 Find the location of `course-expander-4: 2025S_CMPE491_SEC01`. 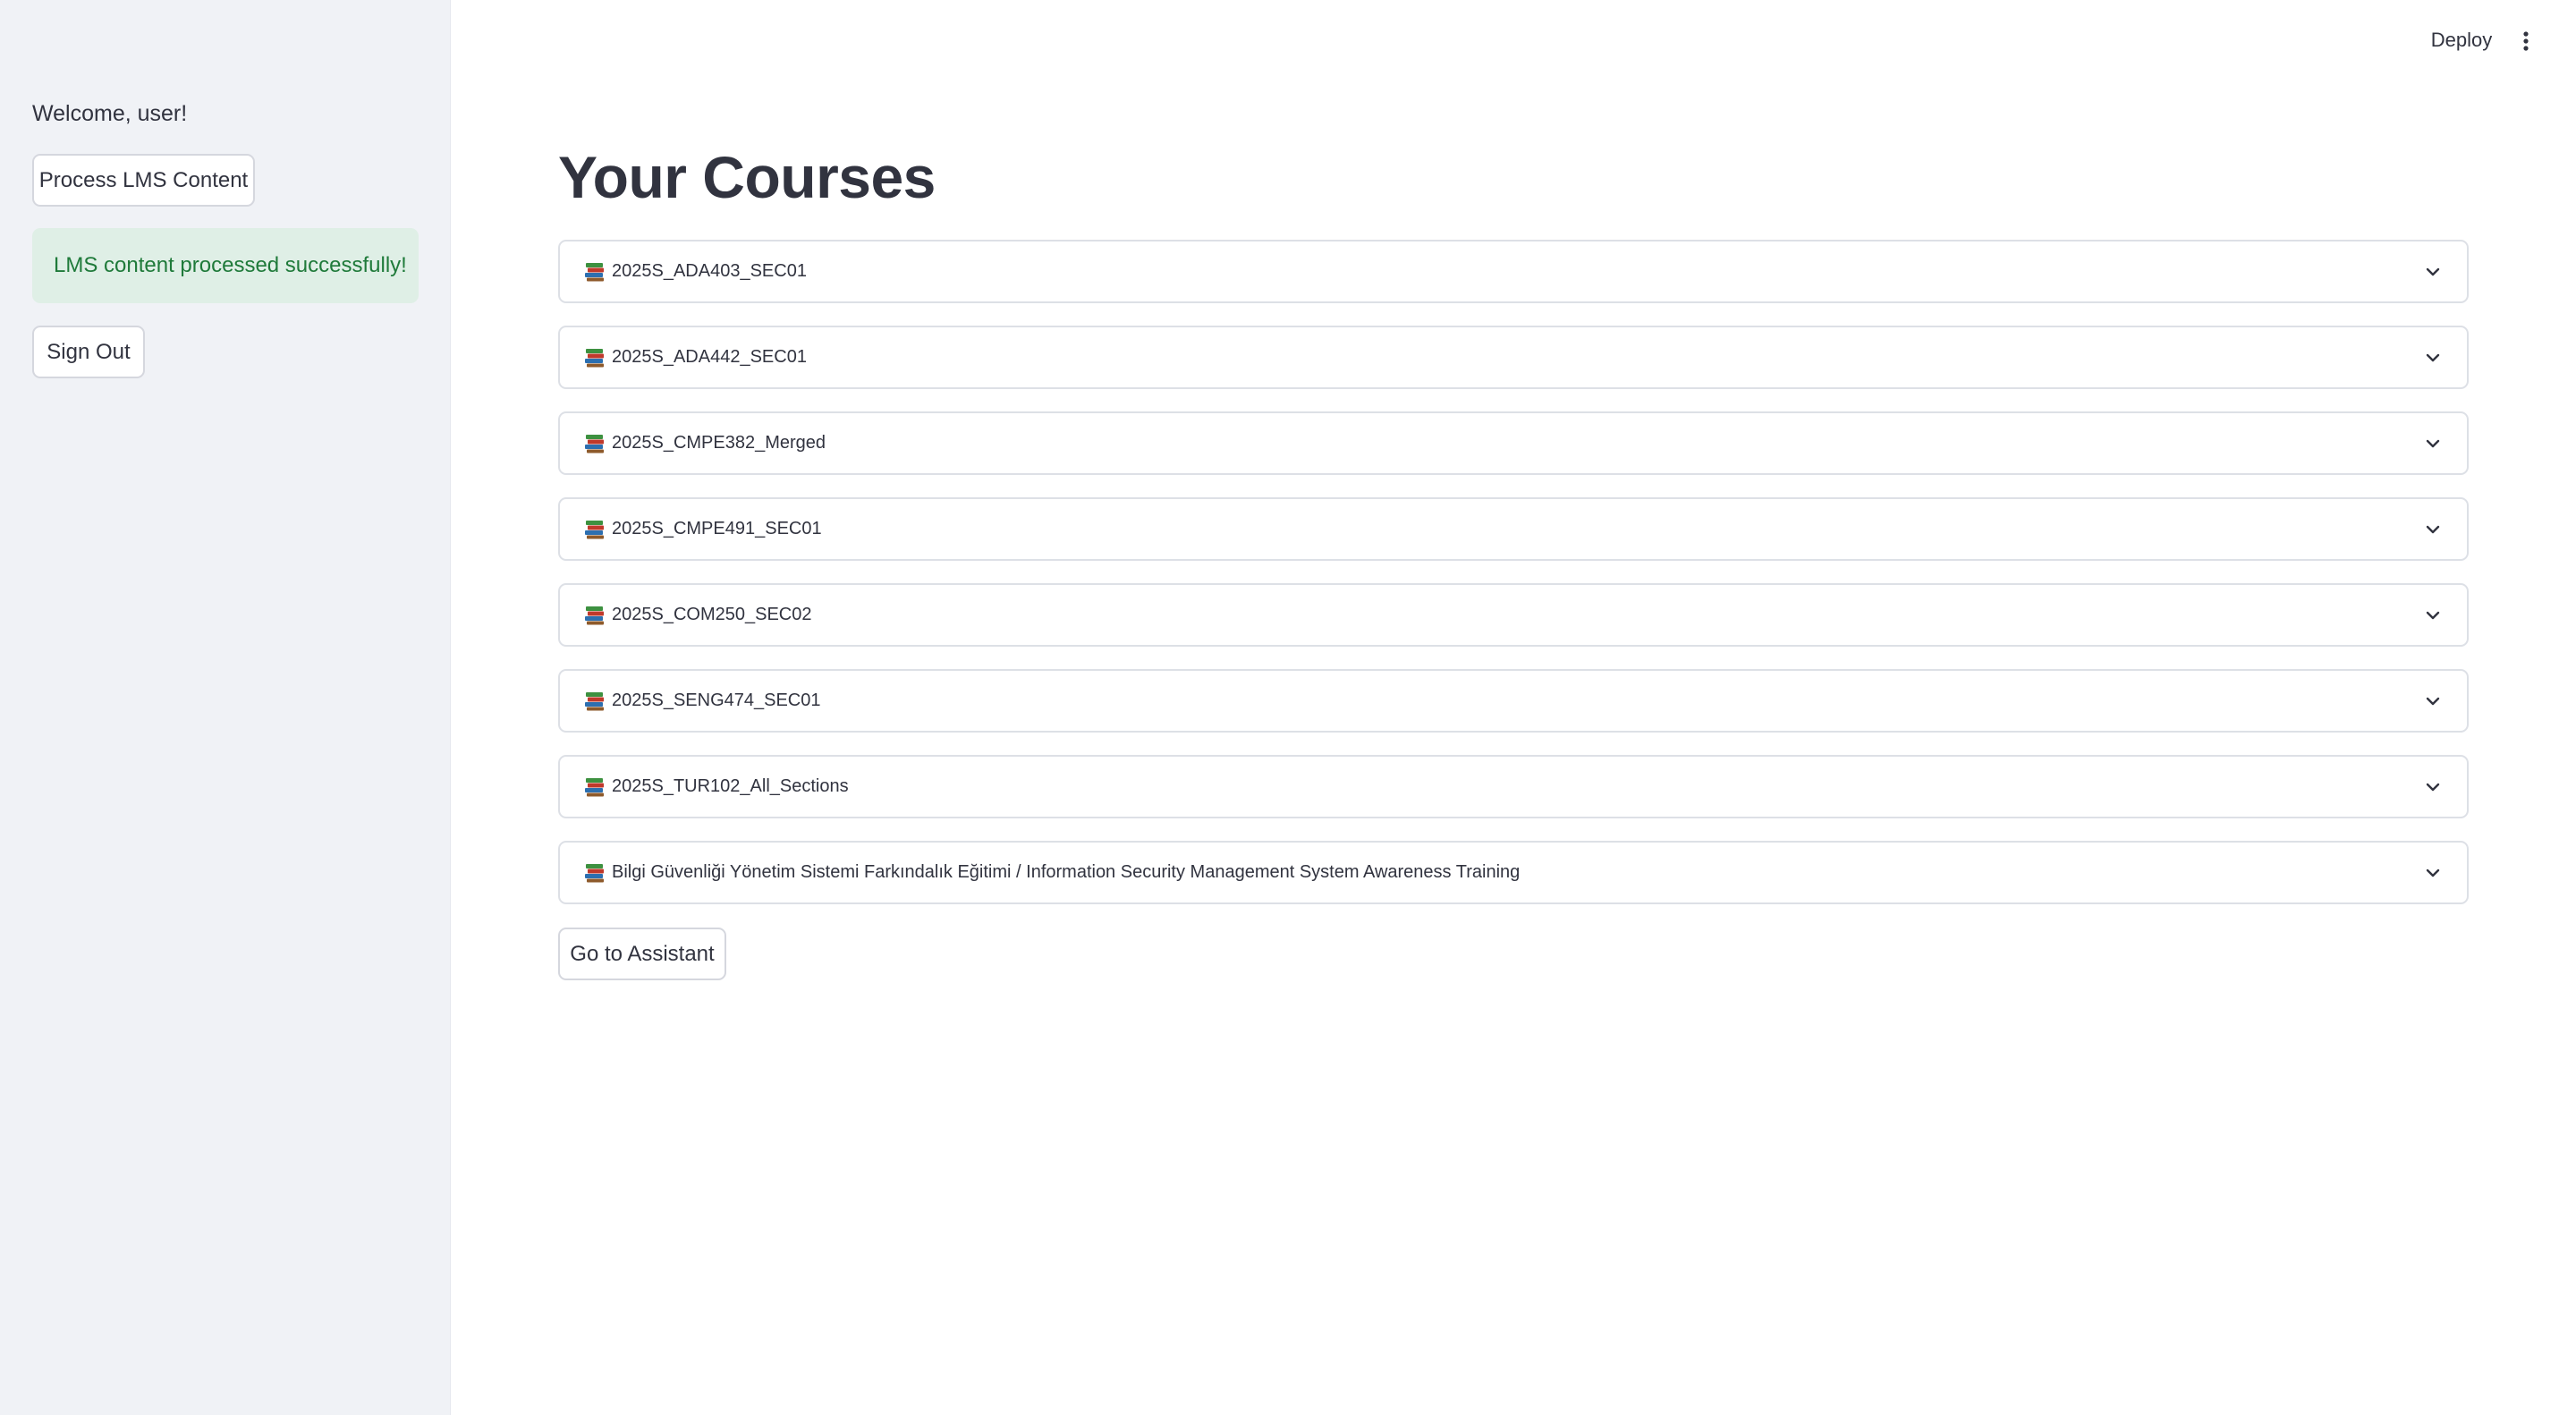

course-expander-4: 2025S_CMPE491_SEC01 is located at coordinates (1513, 529).